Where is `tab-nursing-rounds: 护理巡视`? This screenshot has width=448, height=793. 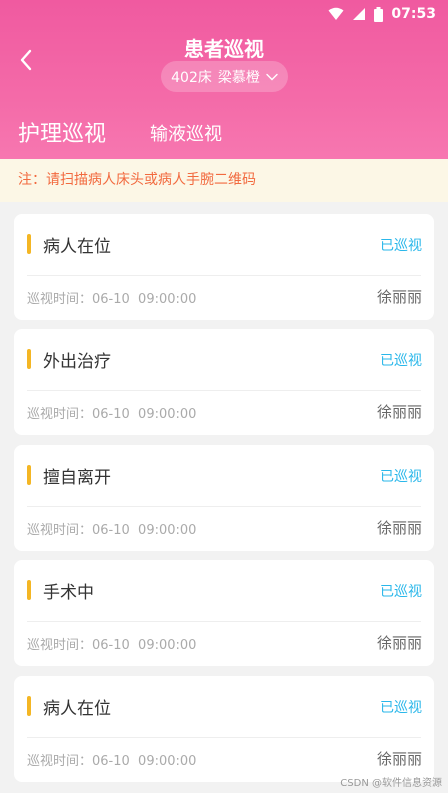 tab-nursing-rounds: 护理巡视 is located at coordinates (62, 132).